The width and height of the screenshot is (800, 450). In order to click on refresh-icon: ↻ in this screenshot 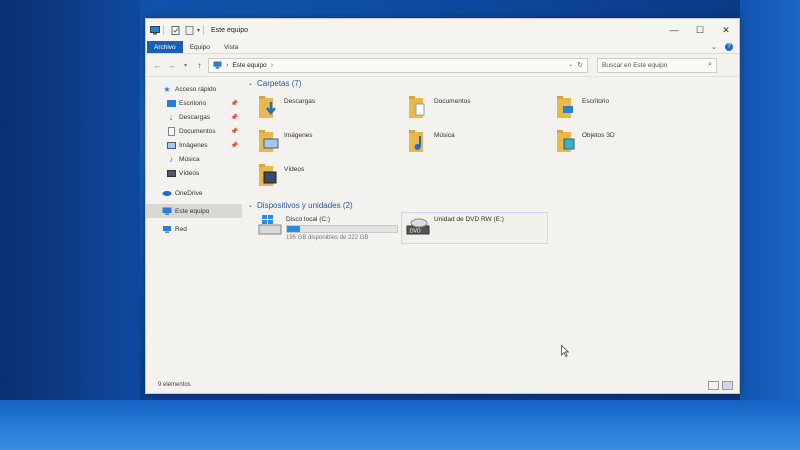, I will do `click(580, 65)`.